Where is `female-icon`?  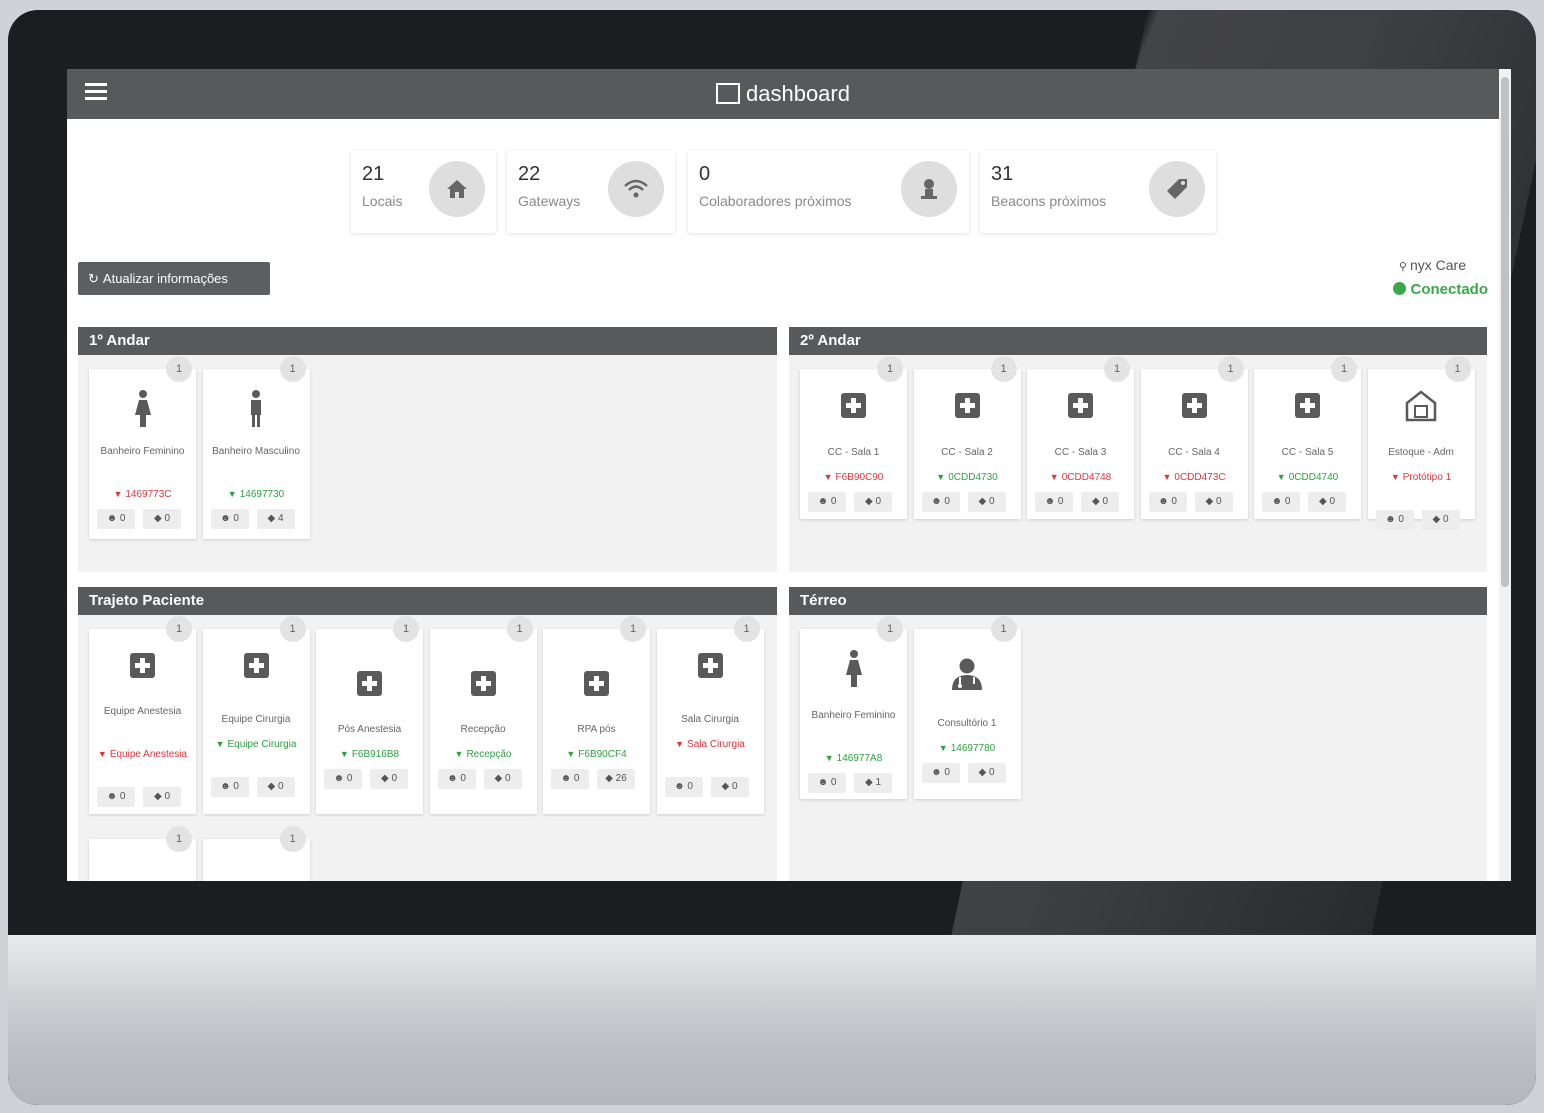
female-icon is located at coordinates (142, 411).